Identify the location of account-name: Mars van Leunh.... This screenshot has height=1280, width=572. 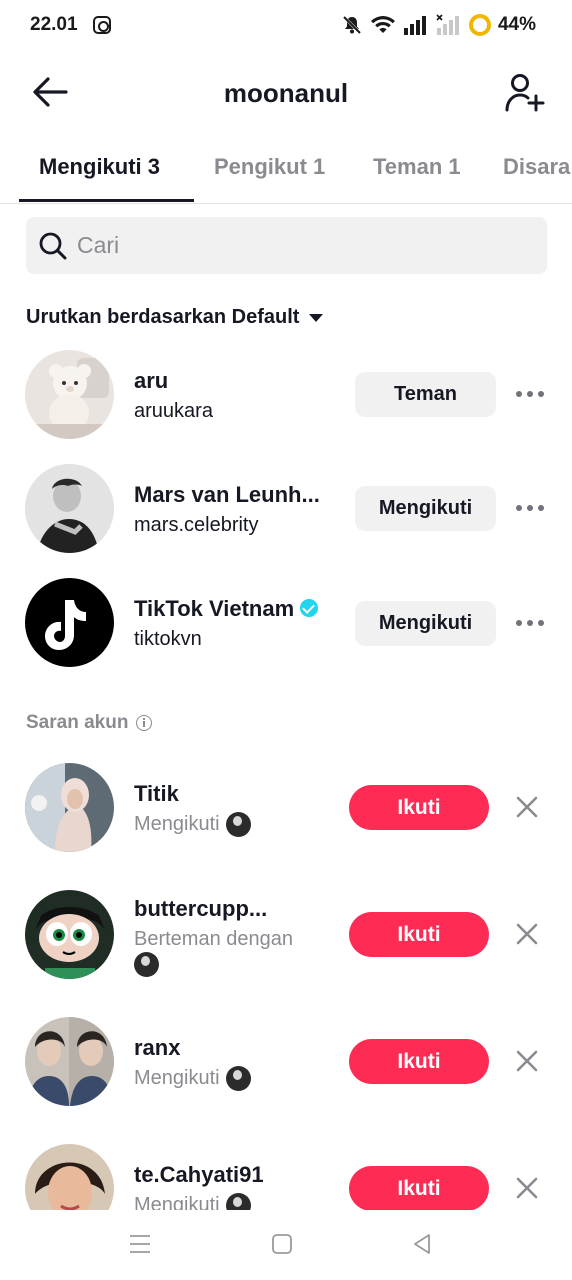
(227, 494).